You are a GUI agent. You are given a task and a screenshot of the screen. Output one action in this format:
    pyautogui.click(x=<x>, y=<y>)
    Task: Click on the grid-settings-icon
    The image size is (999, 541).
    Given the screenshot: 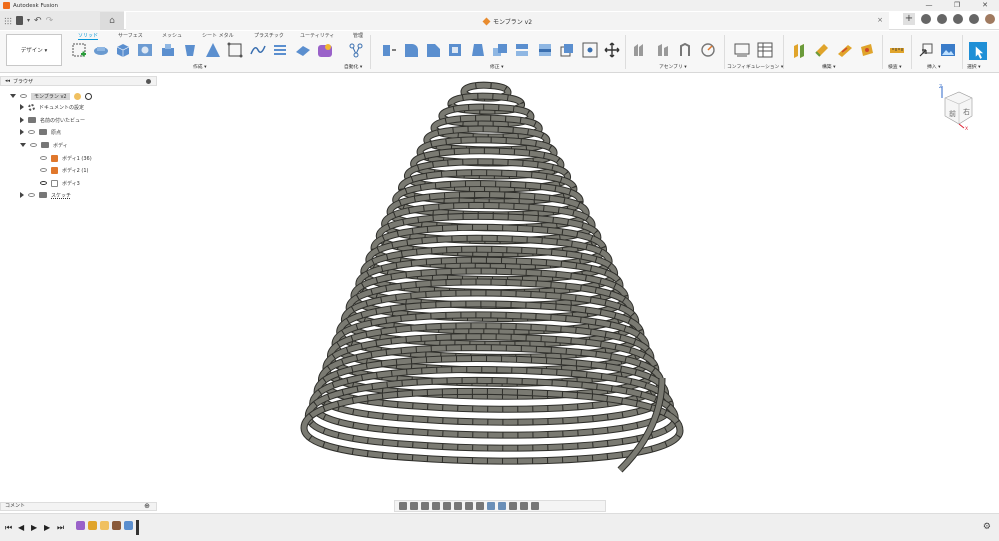 What is the action you would take?
    pyautogui.click(x=469, y=506)
    